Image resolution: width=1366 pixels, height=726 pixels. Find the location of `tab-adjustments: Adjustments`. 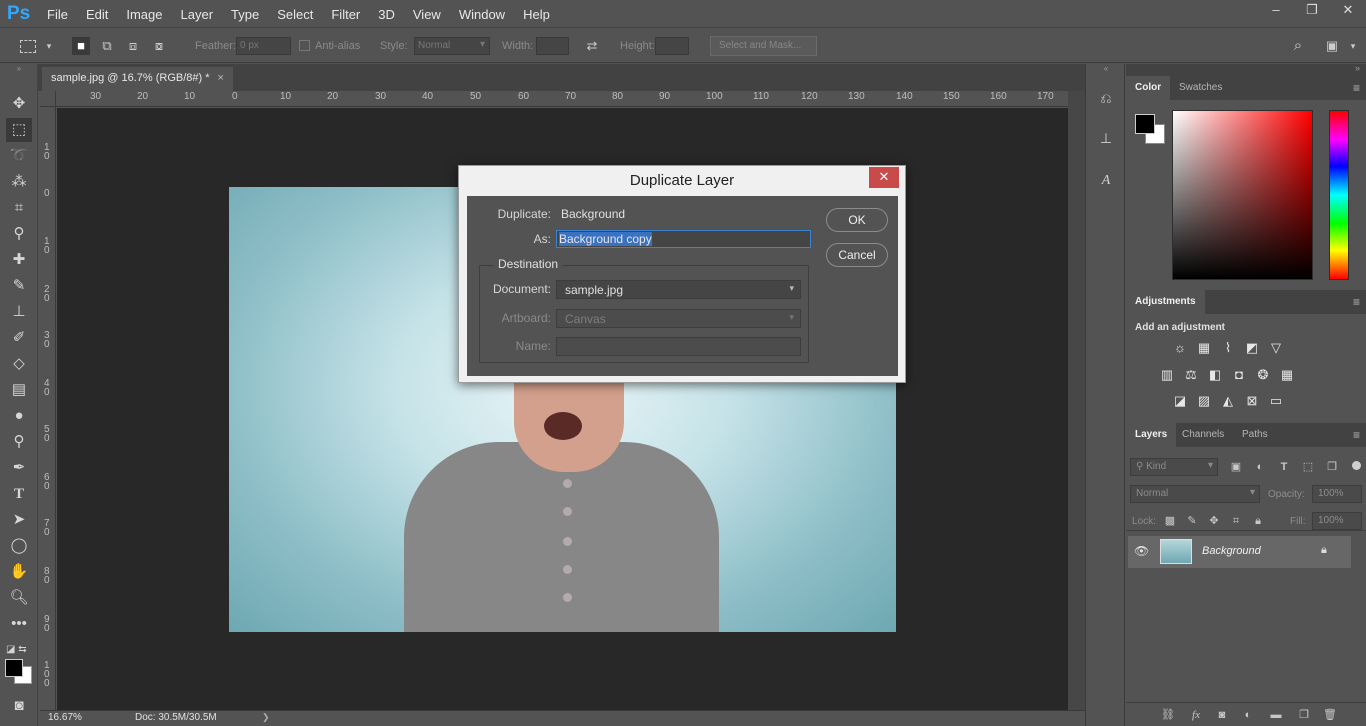

tab-adjustments: Adjustments is located at coordinates (1165, 302).